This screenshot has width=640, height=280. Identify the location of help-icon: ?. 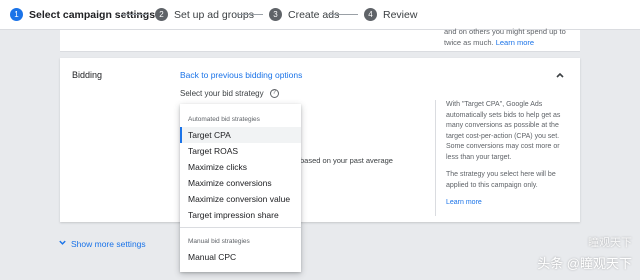
(274, 93).